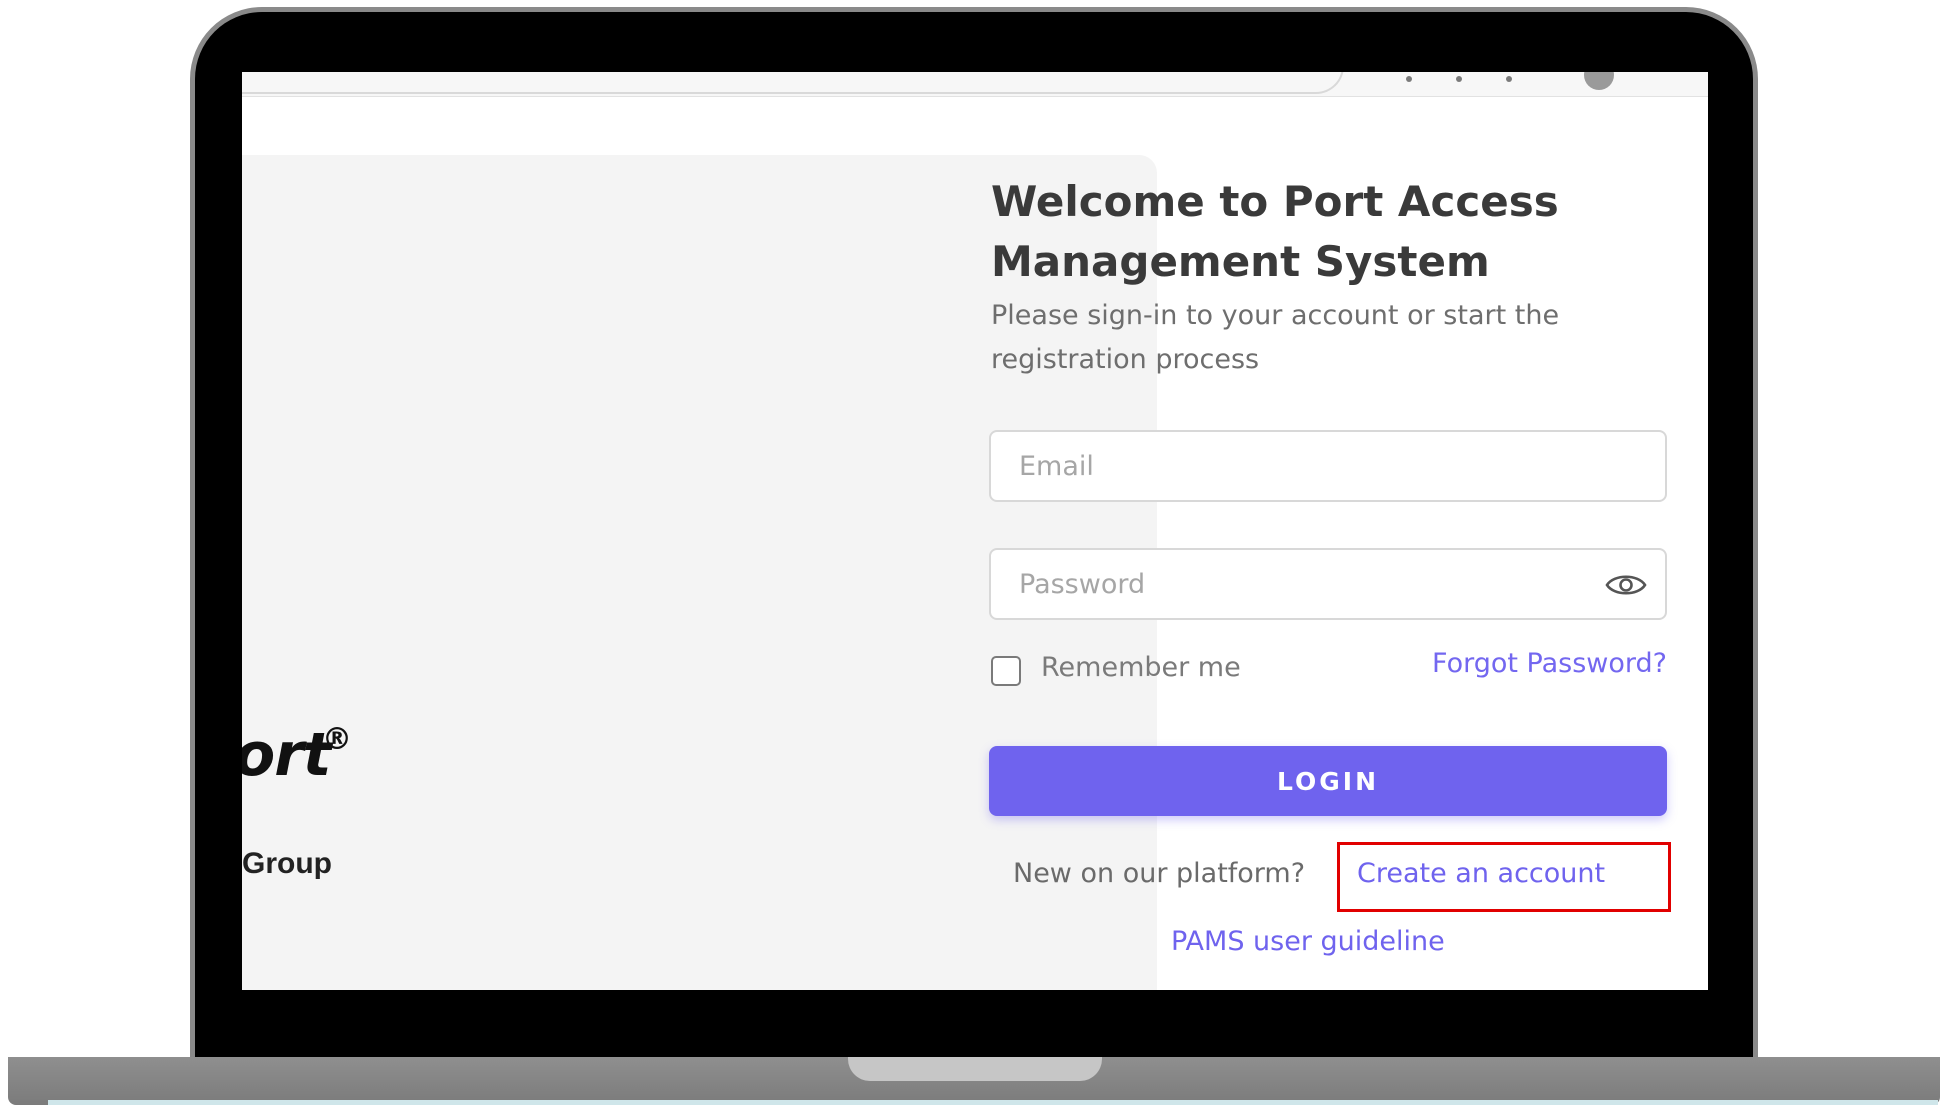  I want to click on remember-me-checkbox, so click(1006, 671).